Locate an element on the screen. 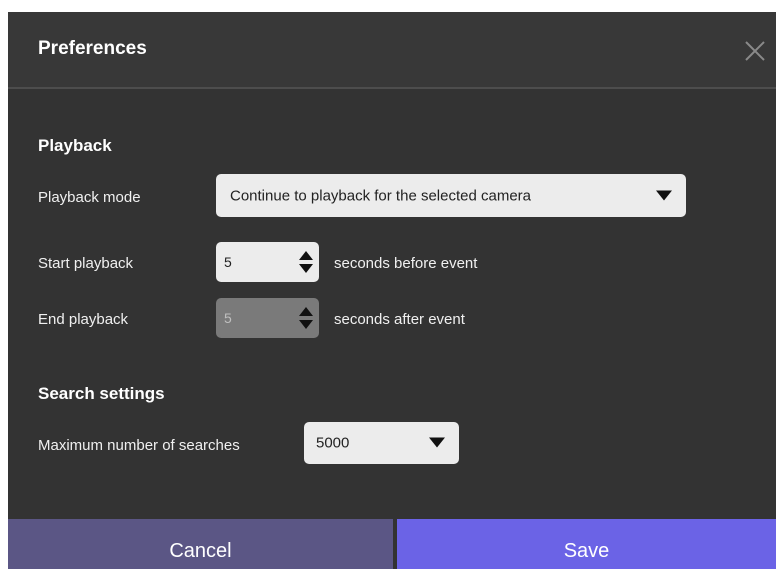 The height and width of the screenshot is (569, 776). max-searches-label: Maximum number of searches is located at coordinates (139, 445).